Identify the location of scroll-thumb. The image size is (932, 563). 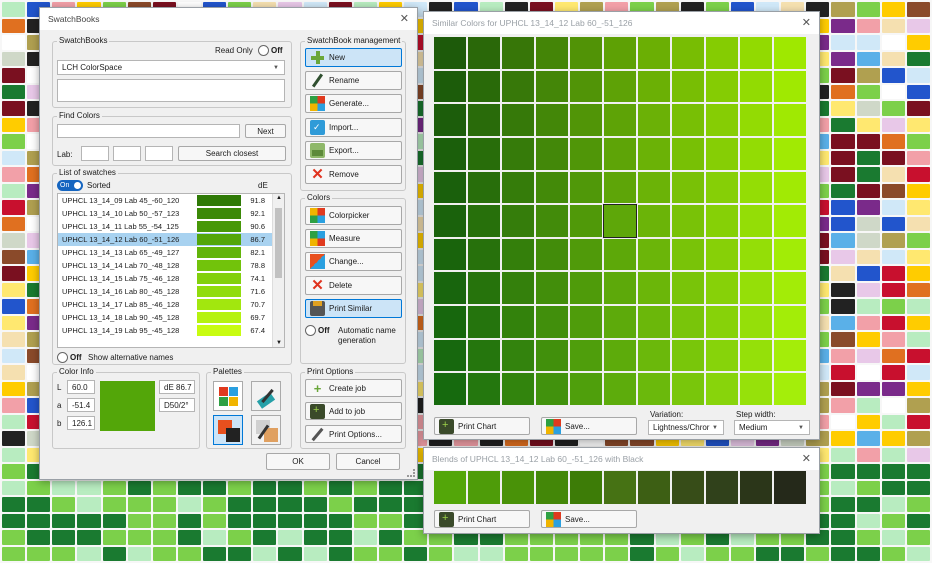
(278, 243).